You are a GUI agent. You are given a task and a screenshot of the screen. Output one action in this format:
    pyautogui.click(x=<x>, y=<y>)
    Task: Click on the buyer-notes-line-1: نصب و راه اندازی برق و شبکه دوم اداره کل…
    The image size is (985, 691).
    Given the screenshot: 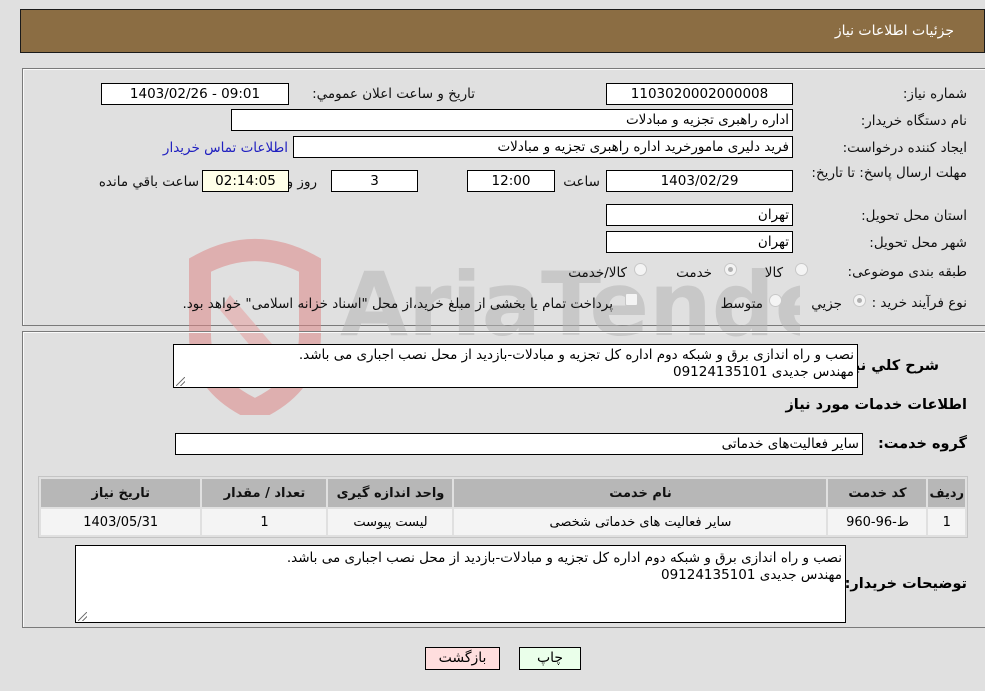 What is the action you would take?
    pyautogui.click(x=564, y=558)
    